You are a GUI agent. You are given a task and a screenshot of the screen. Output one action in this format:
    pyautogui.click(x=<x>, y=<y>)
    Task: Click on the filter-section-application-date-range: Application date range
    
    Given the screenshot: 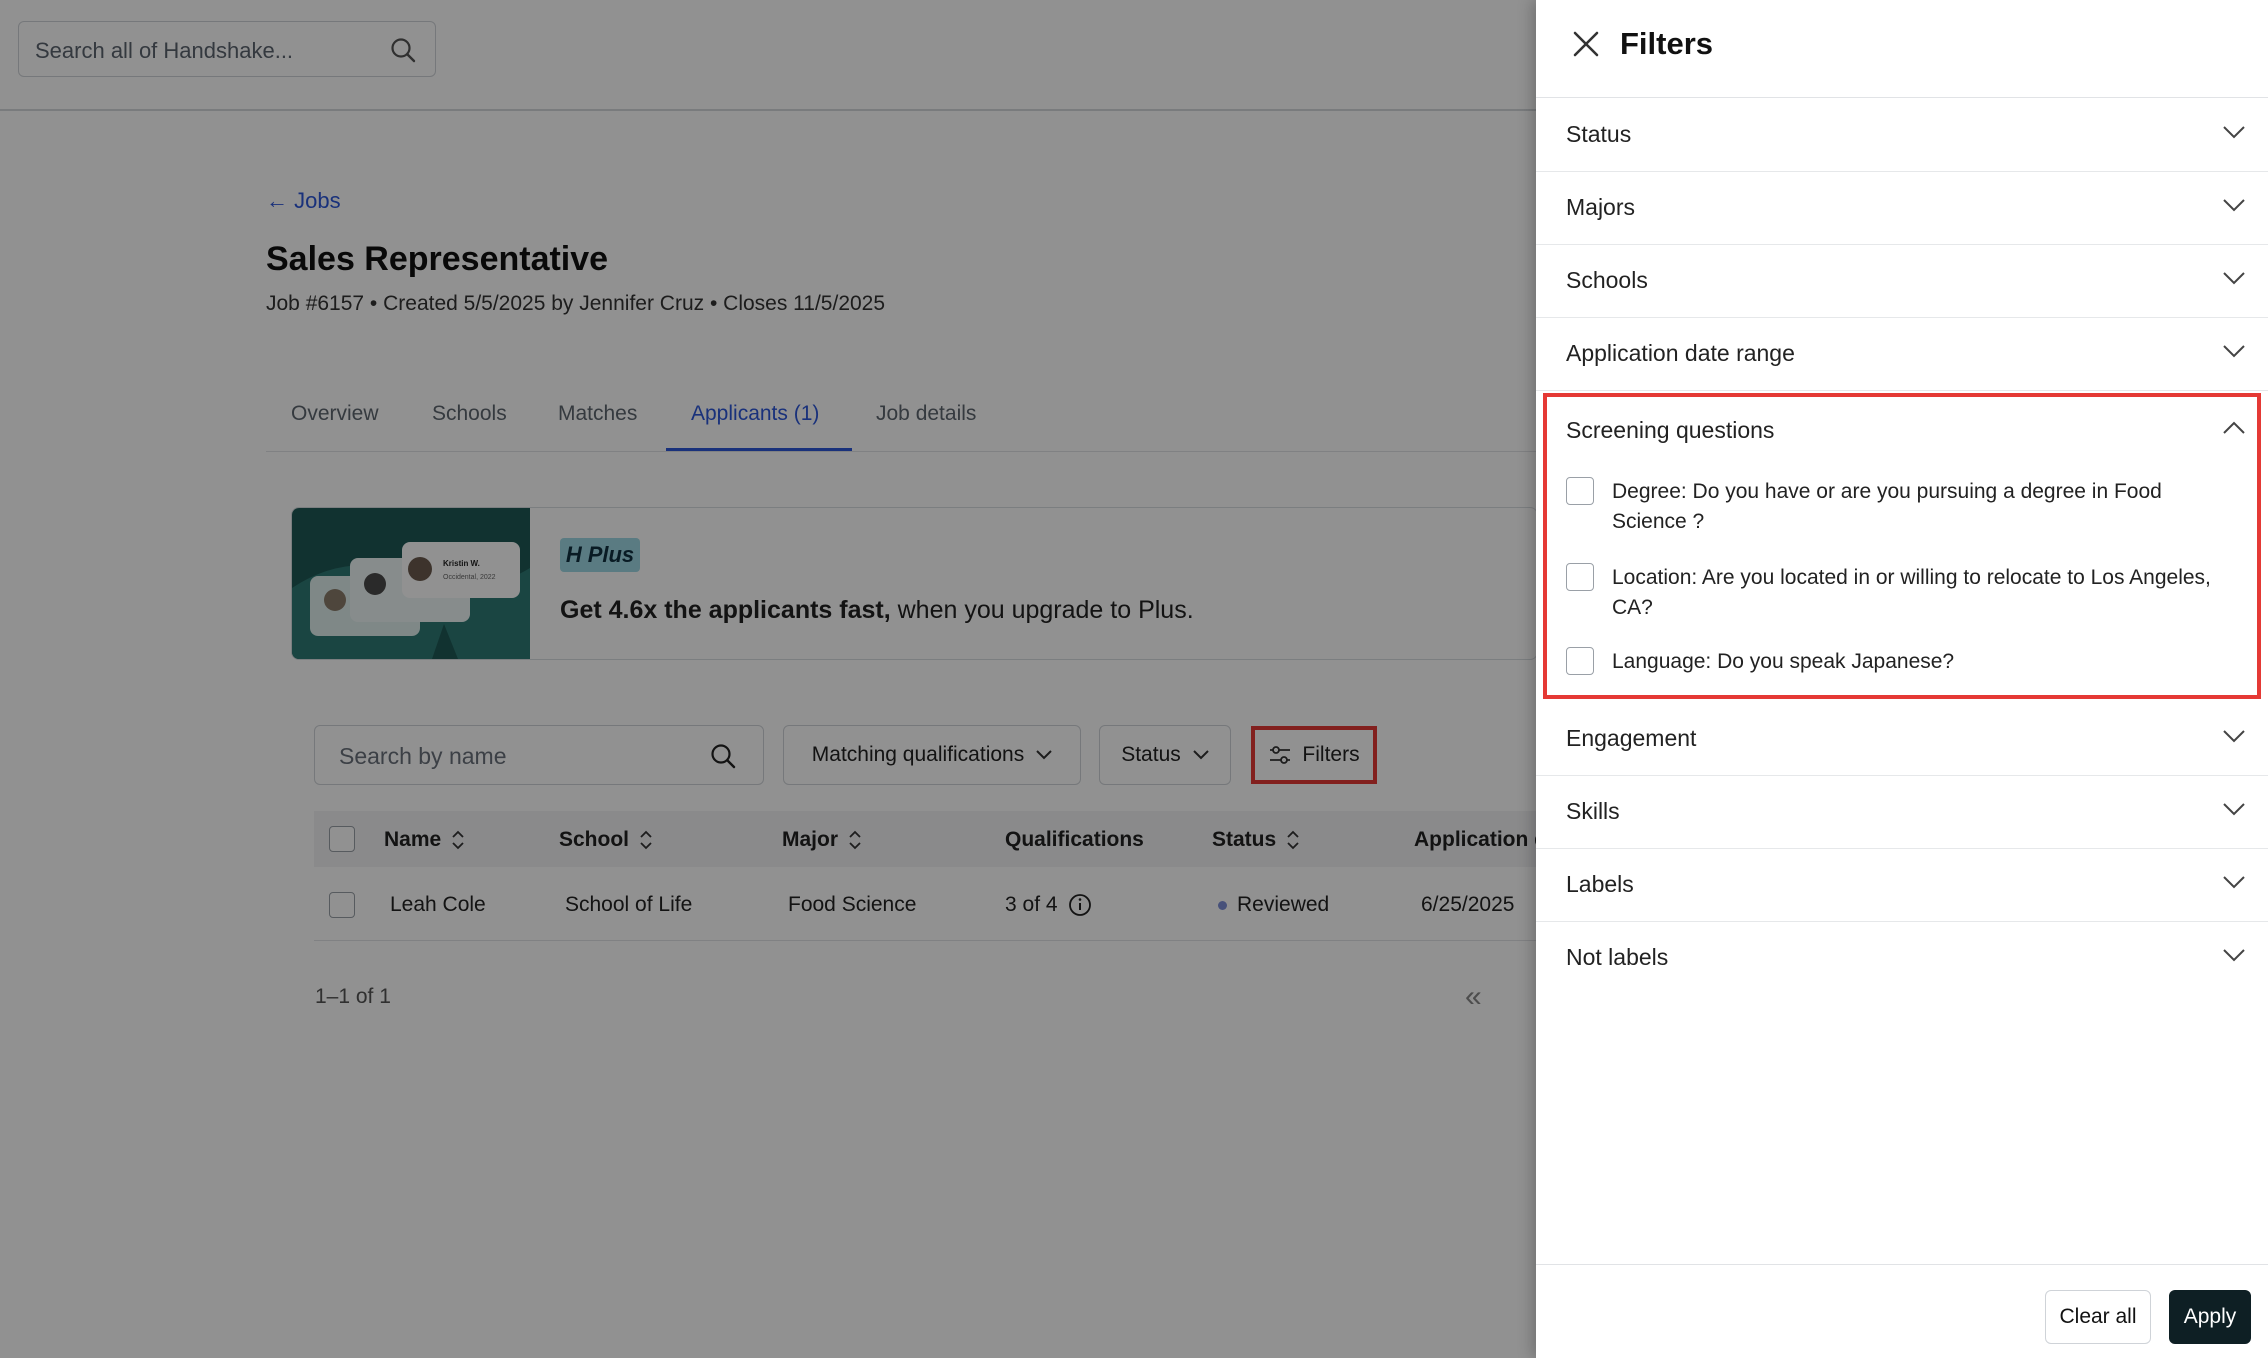 What is the action you would take?
    pyautogui.click(x=1902, y=354)
    